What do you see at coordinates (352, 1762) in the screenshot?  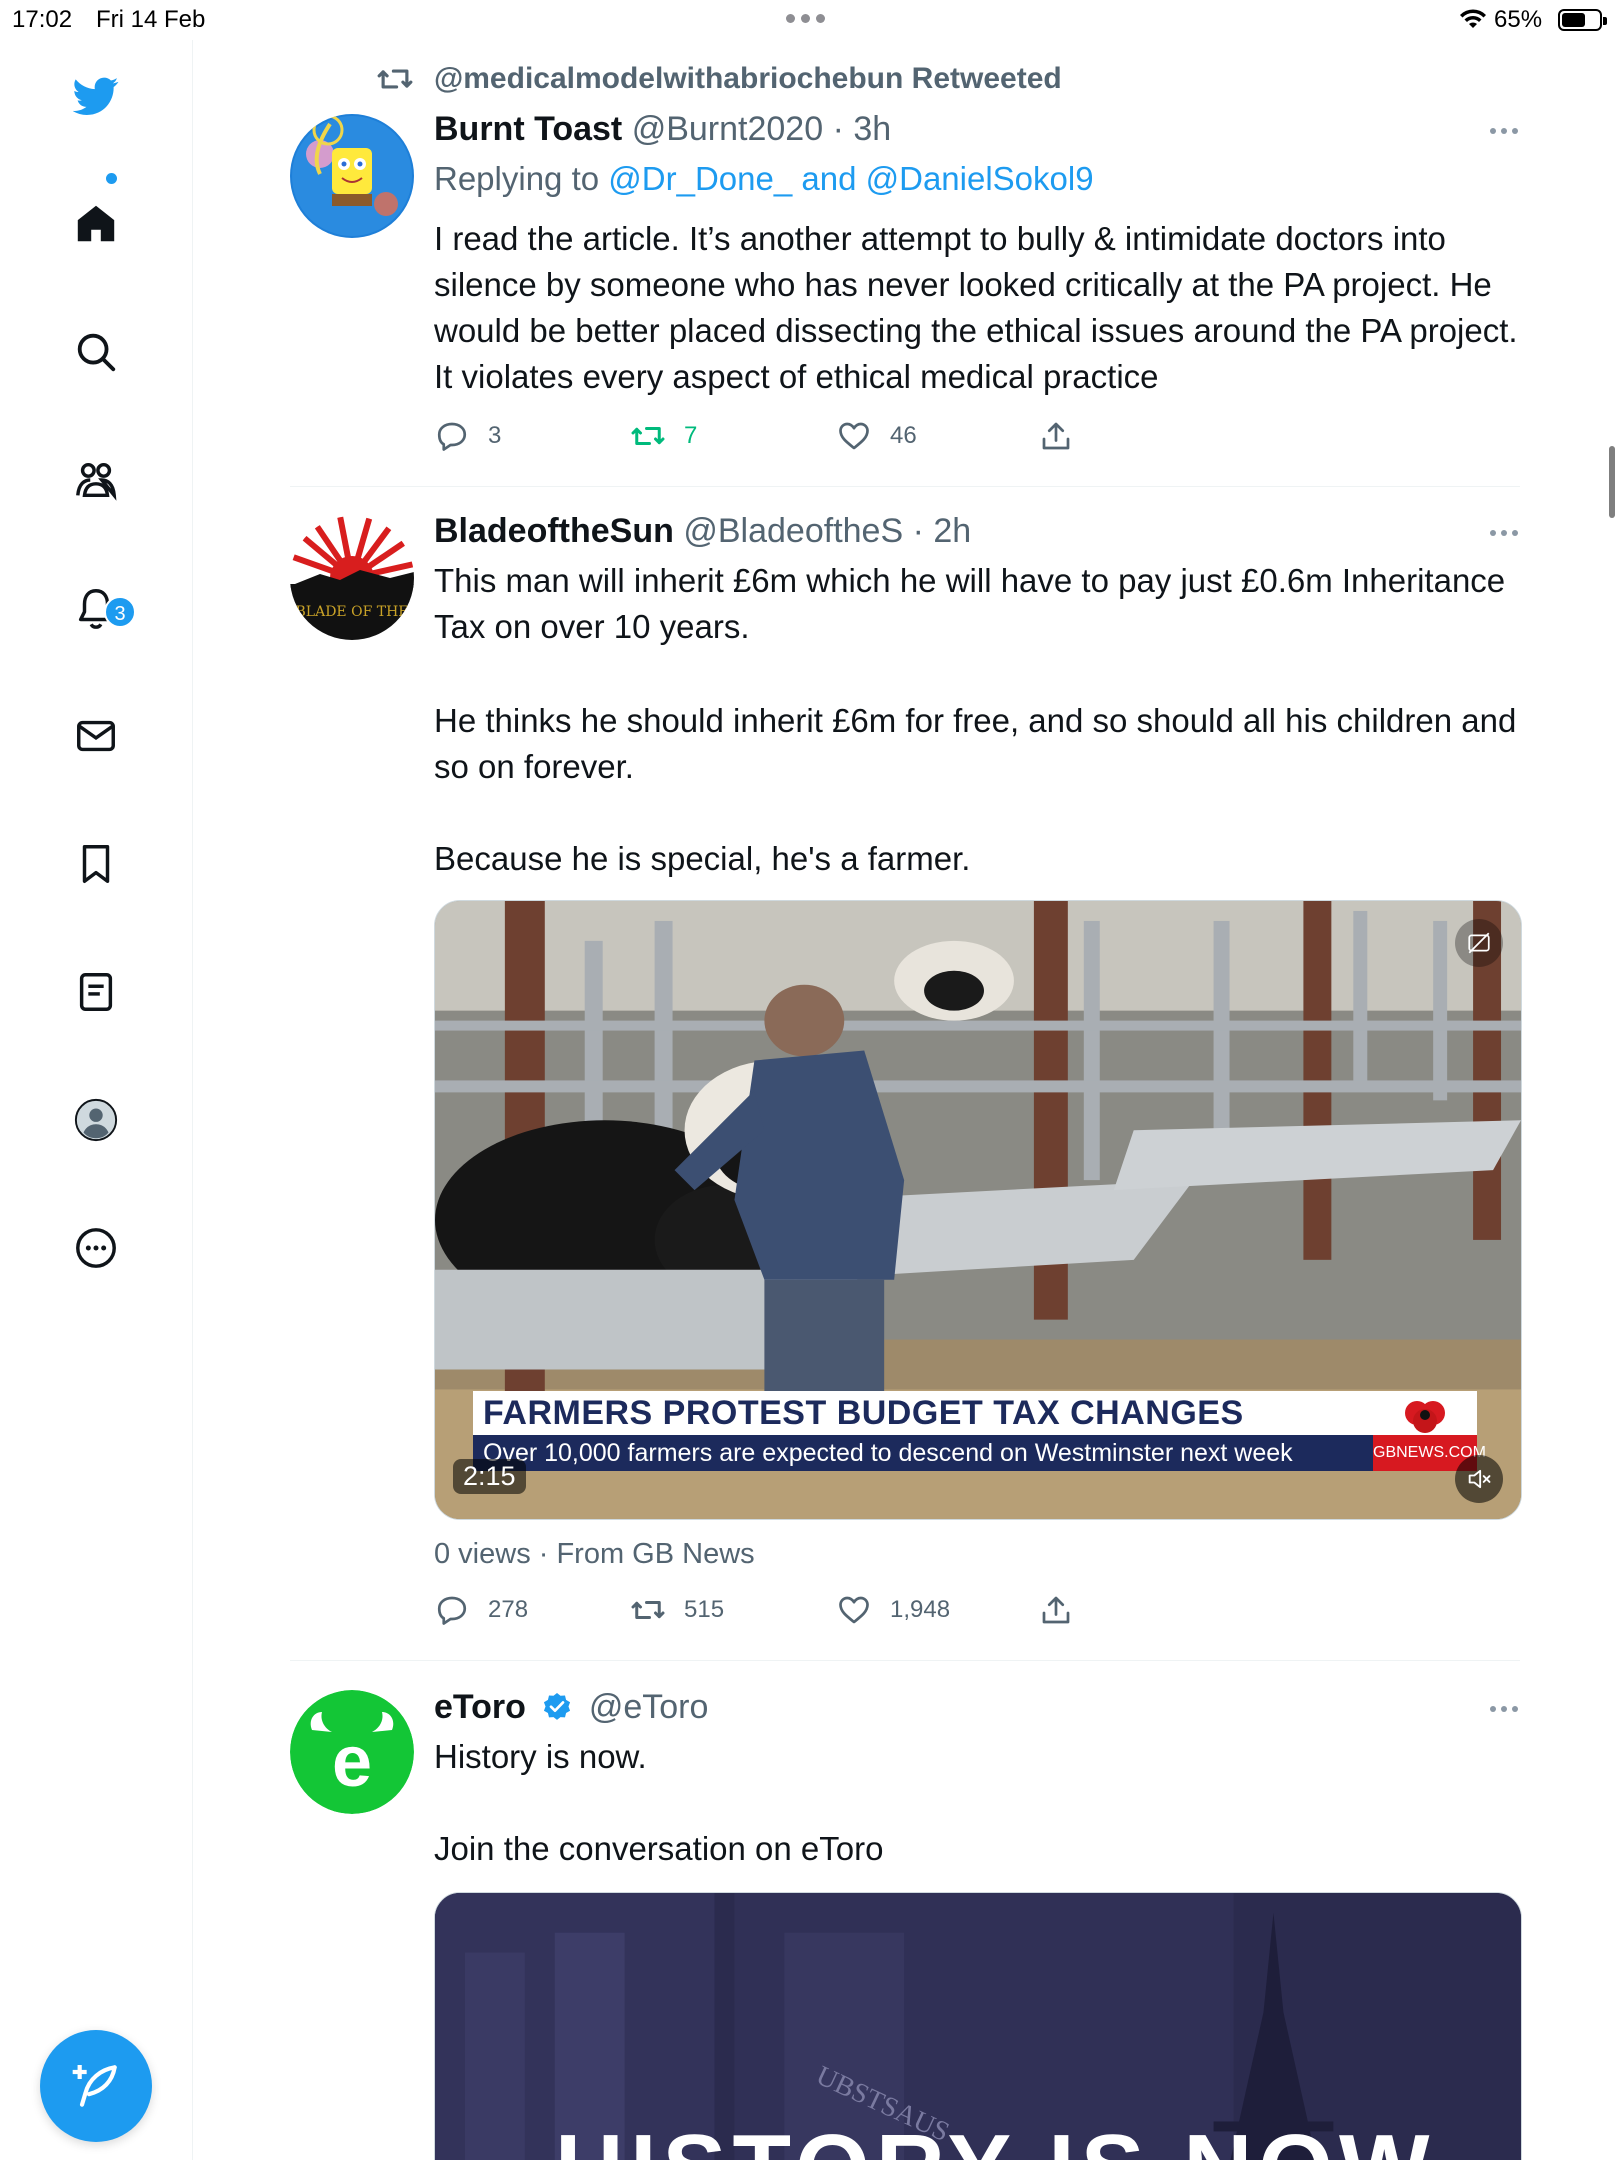 I see `svg-text: e` at bounding box center [352, 1762].